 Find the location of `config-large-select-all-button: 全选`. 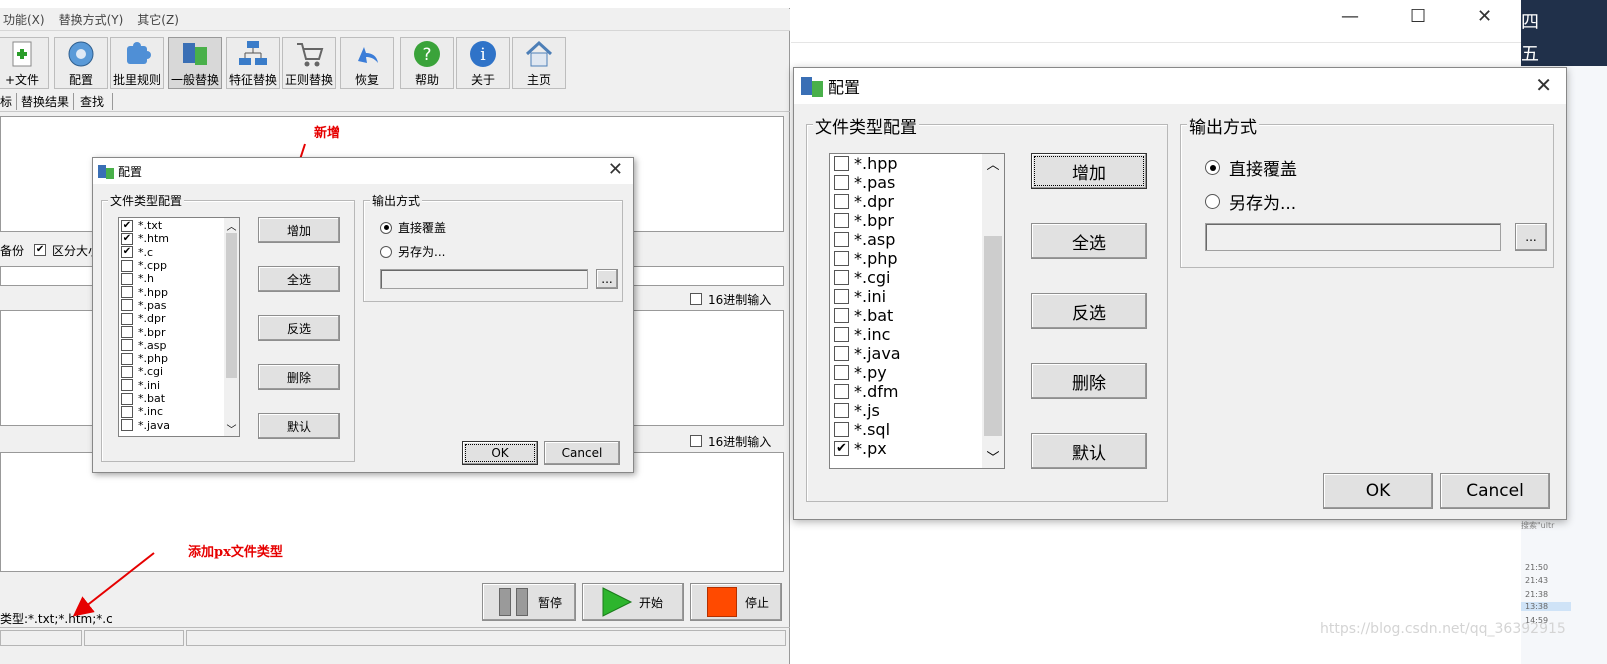

config-large-select-all-button: 全选 is located at coordinates (1089, 241).